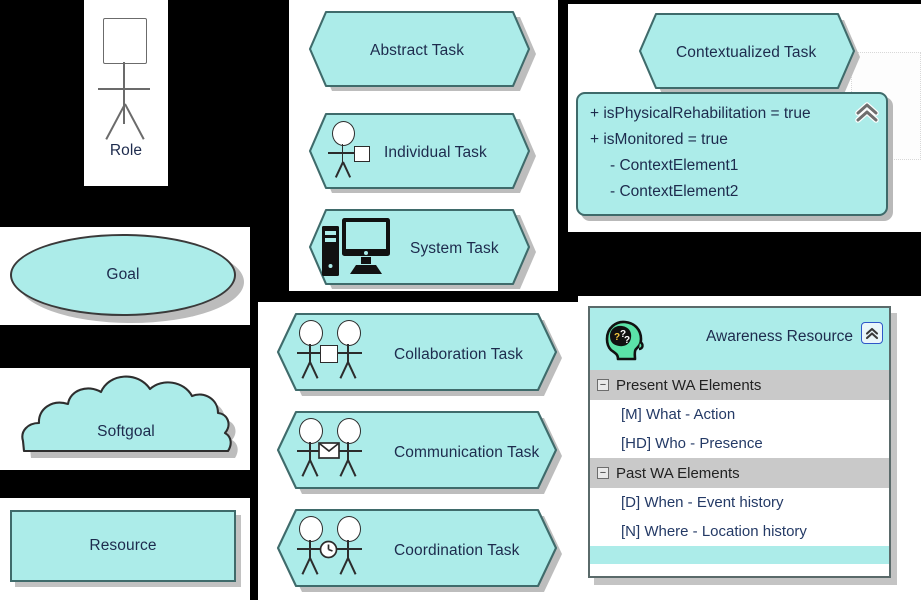  I want to click on softgoal-label: Softgoal, so click(126, 431).